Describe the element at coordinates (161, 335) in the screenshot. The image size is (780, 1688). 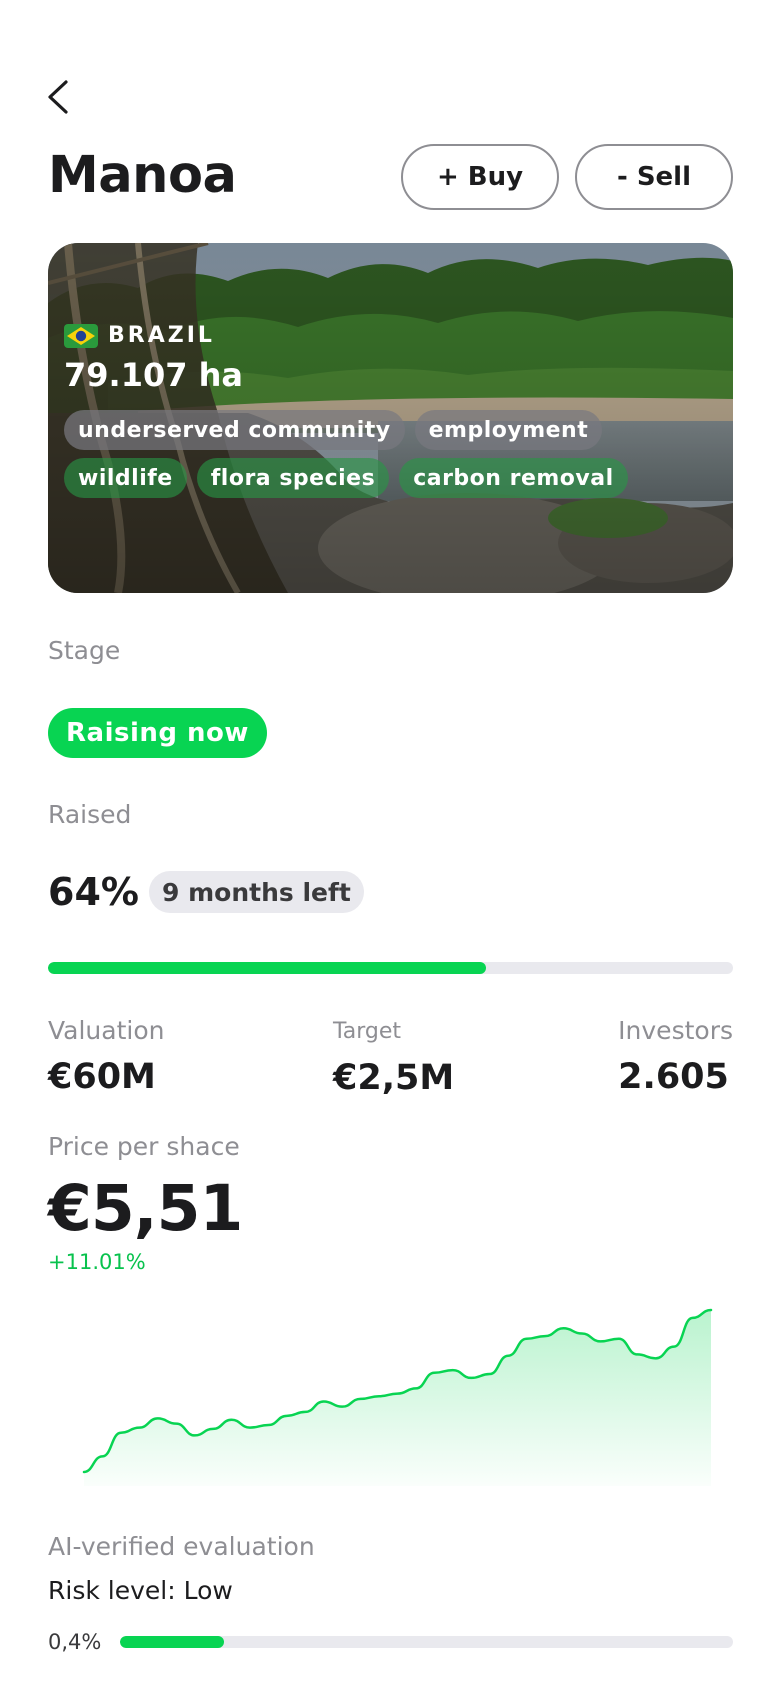
I see `country-name: BRAZIL` at that location.